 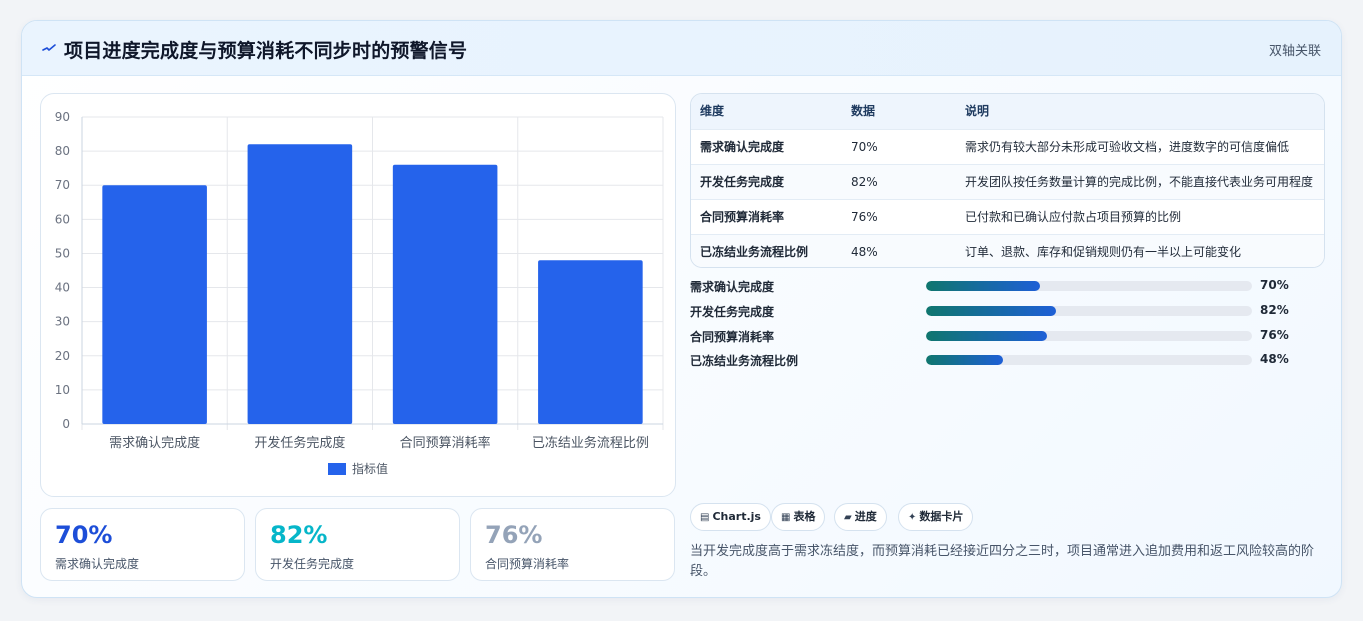 I want to click on x-tick-label: 需求确认完成度, so click(x=154, y=443).